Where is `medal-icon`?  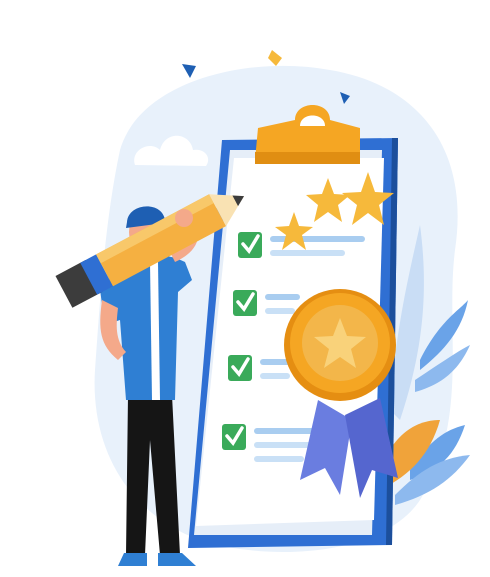 medal-icon is located at coordinates (340, 345).